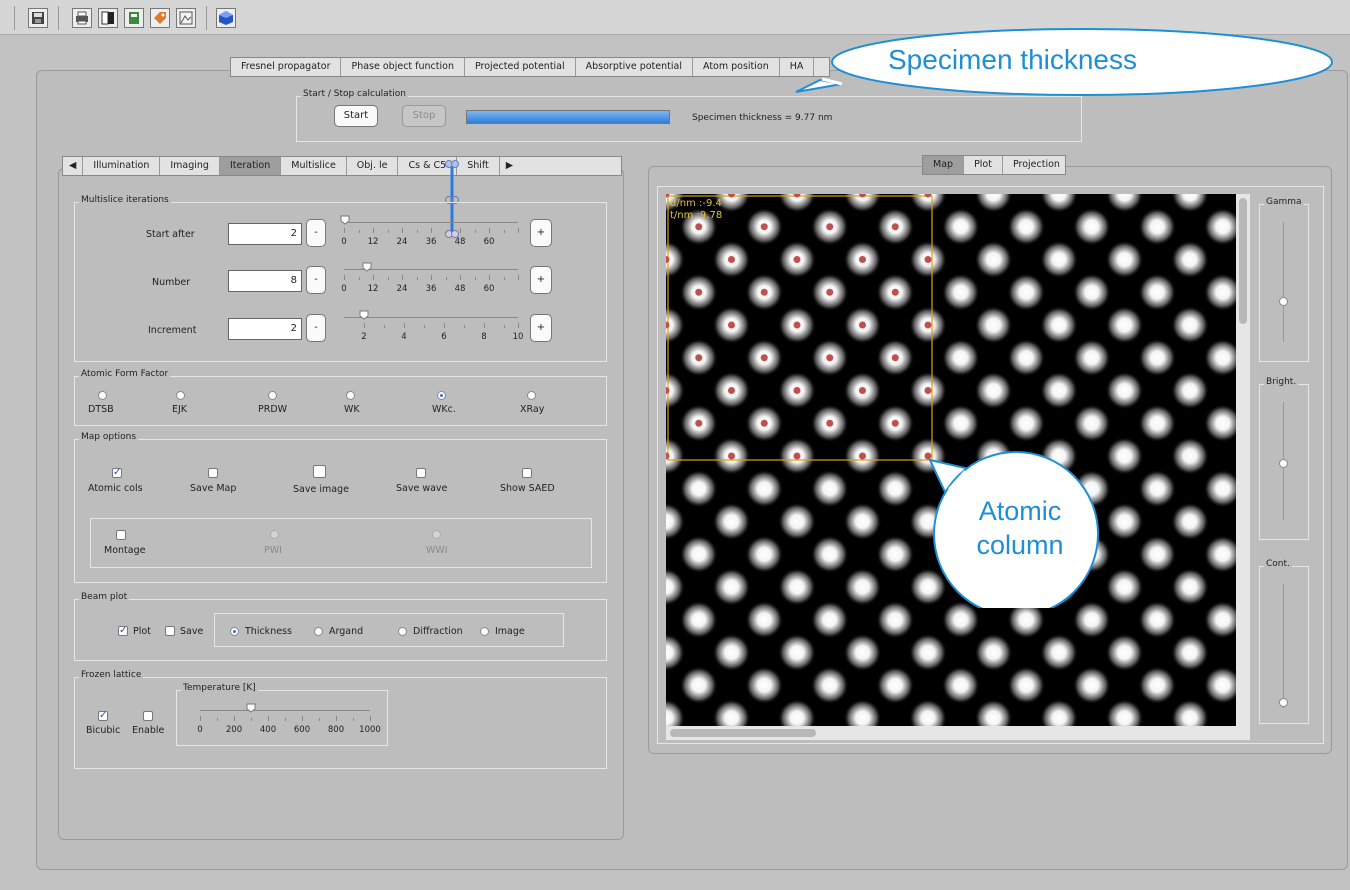 This screenshot has width=1350, height=890. What do you see at coordinates (134, 18) in the screenshot?
I see `export-icon` at bounding box center [134, 18].